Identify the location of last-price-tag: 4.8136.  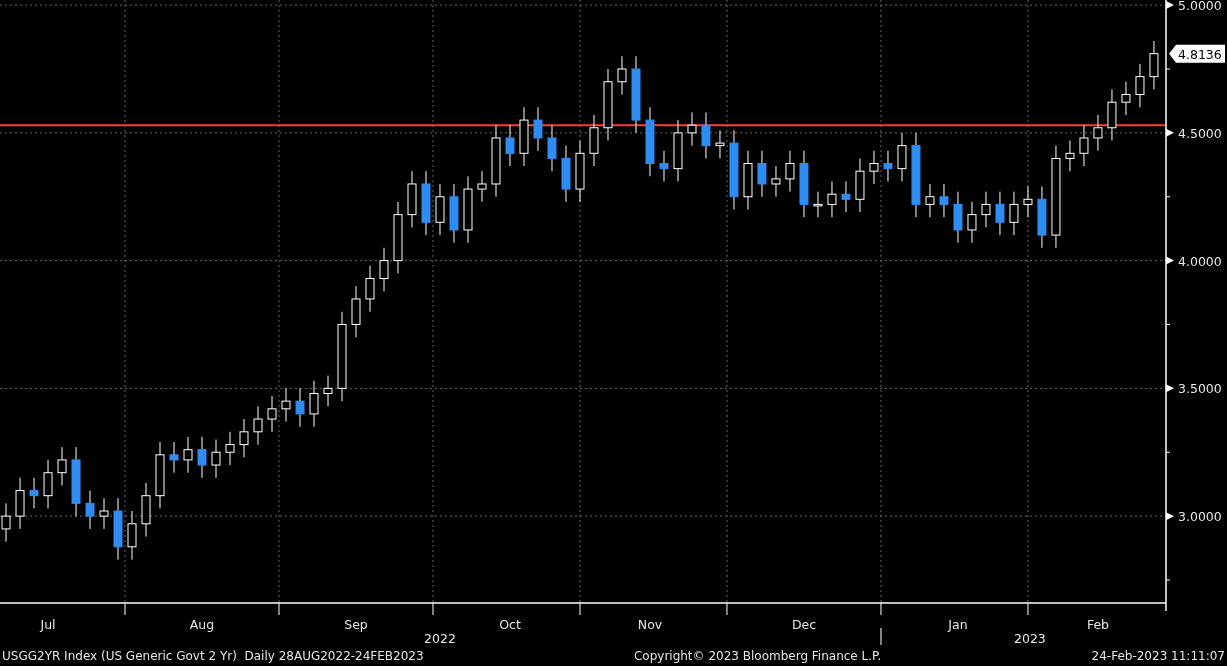
(1197, 53).